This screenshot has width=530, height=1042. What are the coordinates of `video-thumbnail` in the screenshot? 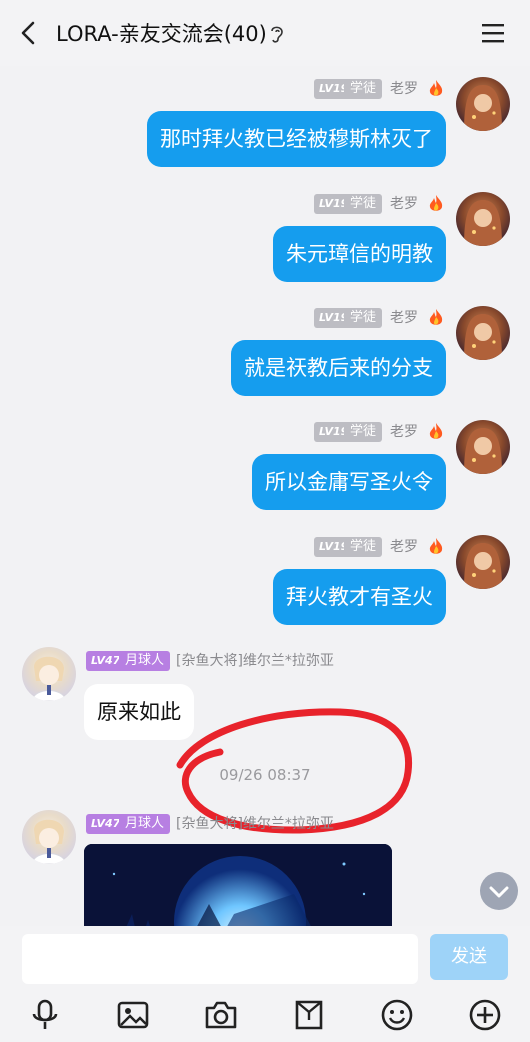 It's located at (238, 888).